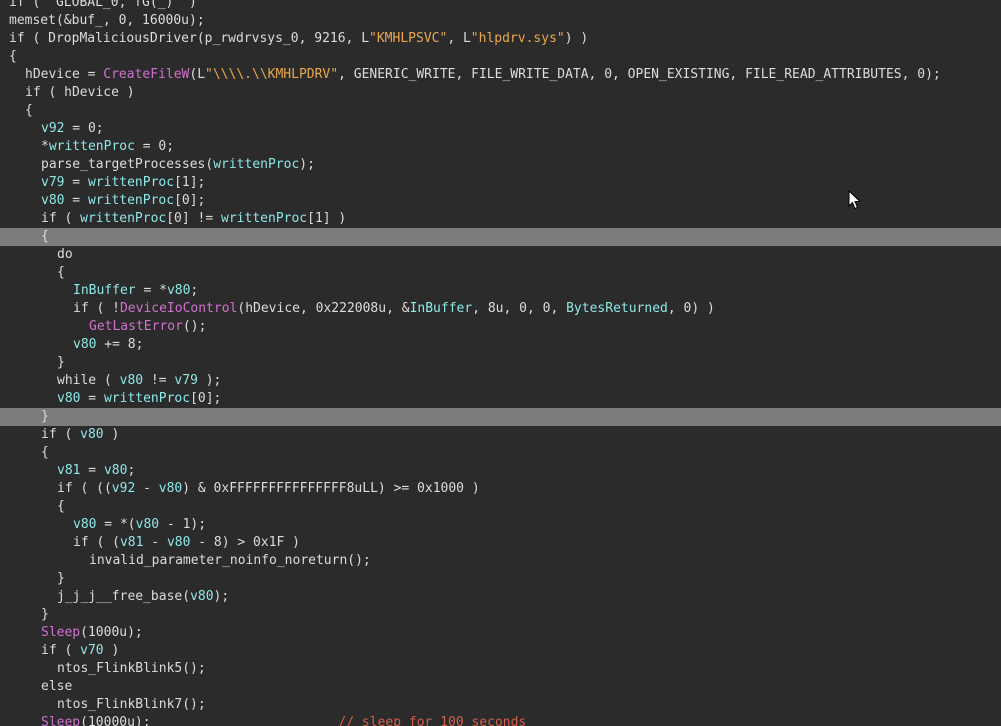 The height and width of the screenshot is (726, 1001). I want to click on code-line: if ( writtenProc[0] != writtenProc[1] ), so click(500, 219).